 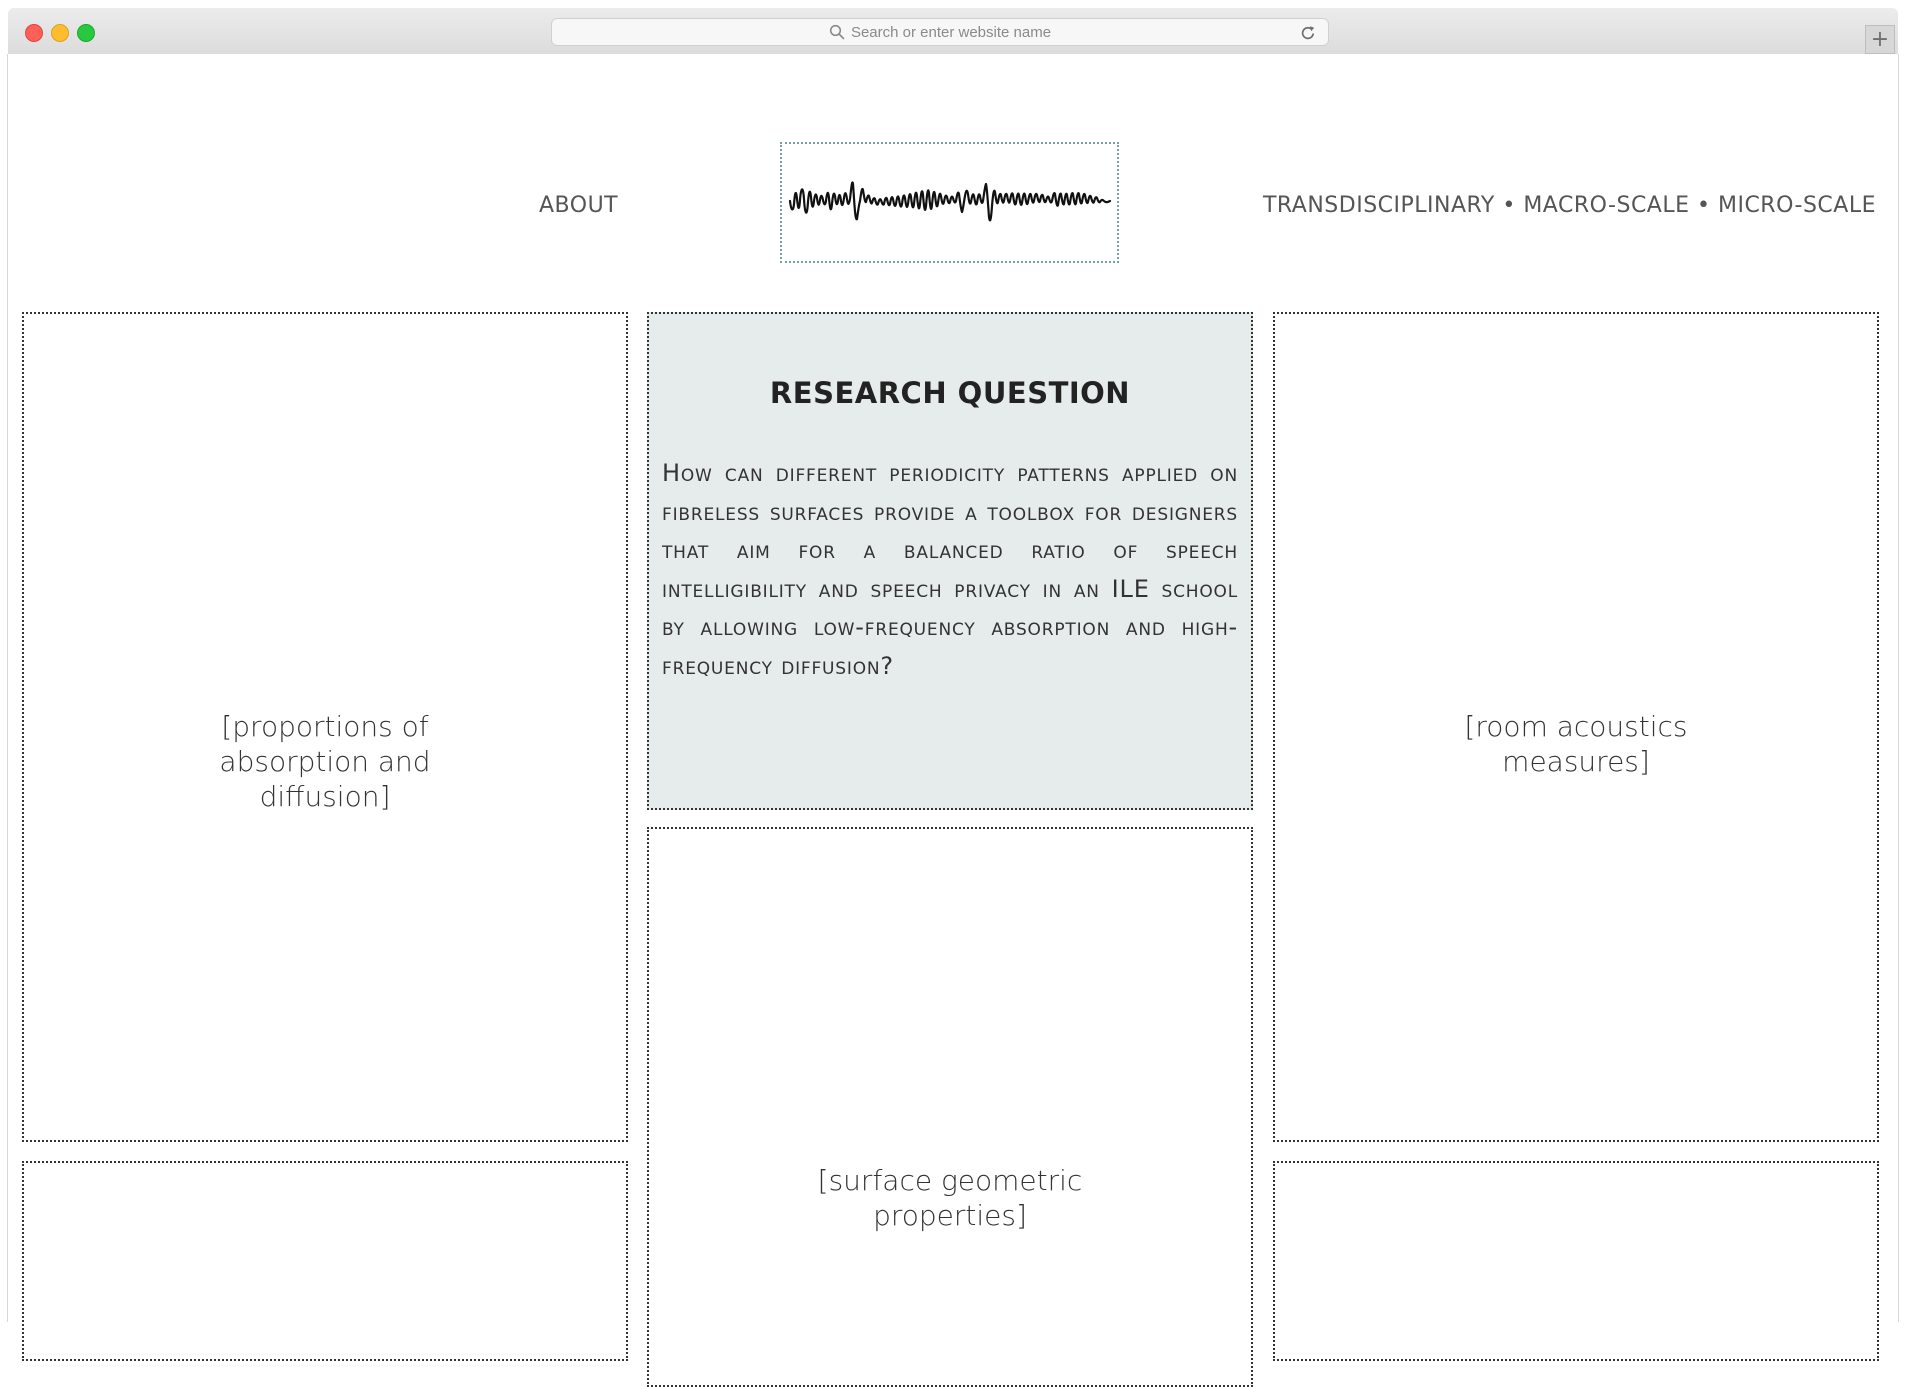 I want to click on address-placeholder: Search or enter website name, so click(x=951, y=32).